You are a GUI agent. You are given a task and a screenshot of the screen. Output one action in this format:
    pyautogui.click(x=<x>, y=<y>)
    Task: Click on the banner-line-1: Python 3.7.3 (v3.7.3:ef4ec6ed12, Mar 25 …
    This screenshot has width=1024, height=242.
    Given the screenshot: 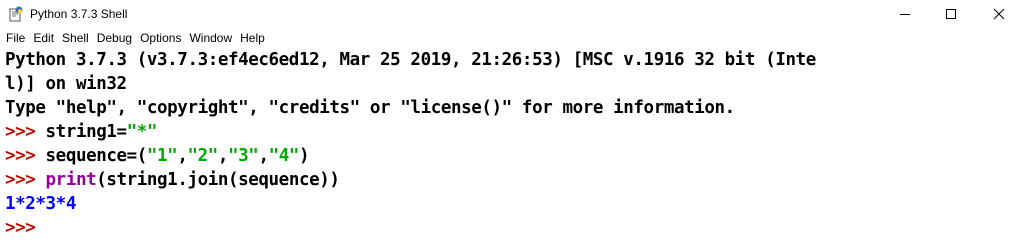 What is the action you would take?
    pyautogui.click(x=410, y=60)
    